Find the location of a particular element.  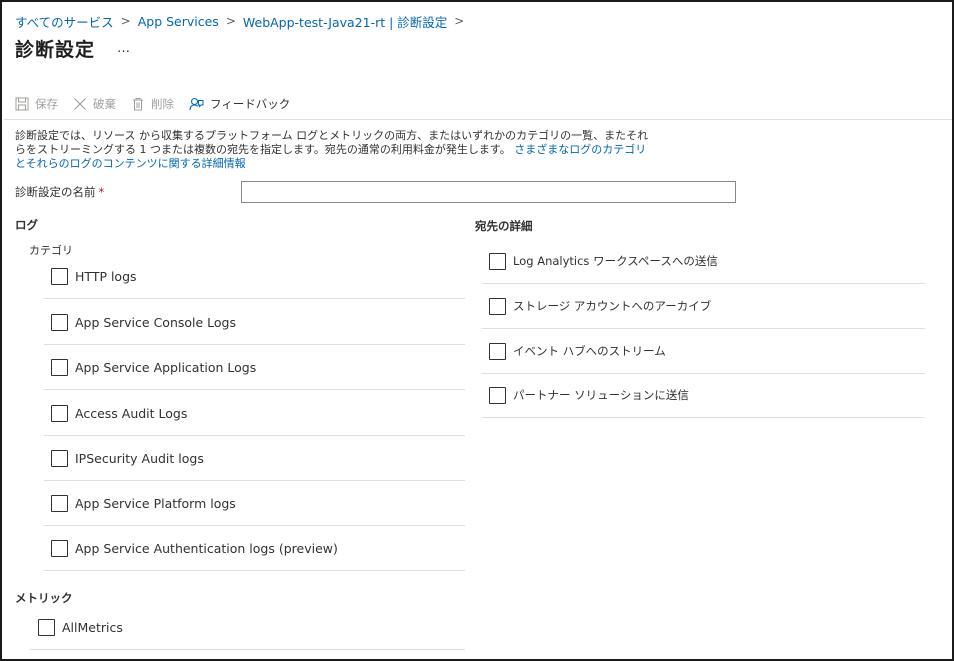

log-label: Access Audit Logs is located at coordinates (131, 413).